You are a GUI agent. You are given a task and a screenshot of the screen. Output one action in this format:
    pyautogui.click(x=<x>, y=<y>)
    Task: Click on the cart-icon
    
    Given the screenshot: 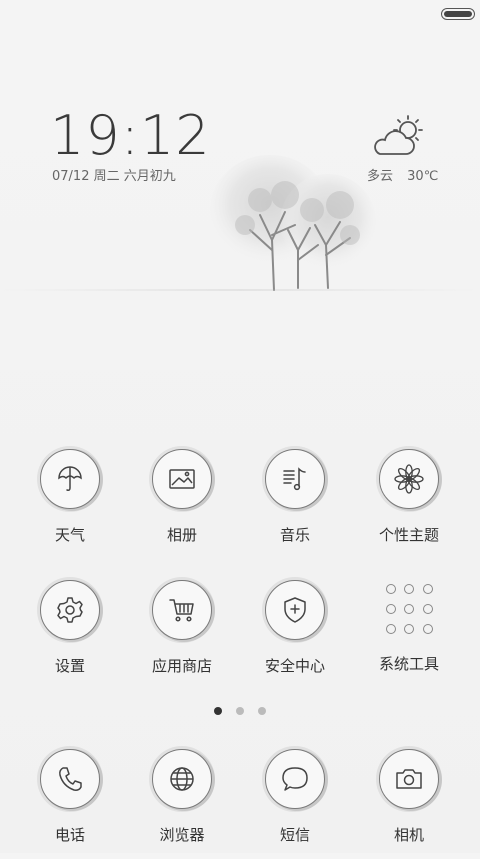 What is the action you would take?
    pyautogui.click(x=182, y=610)
    